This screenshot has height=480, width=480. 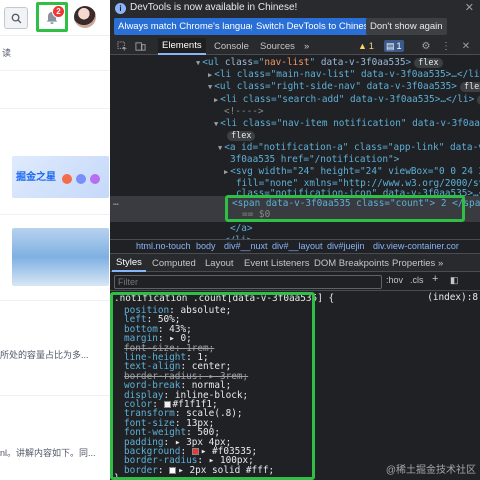 I want to click on tab-elements: Elements, so click(x=182, y=46).